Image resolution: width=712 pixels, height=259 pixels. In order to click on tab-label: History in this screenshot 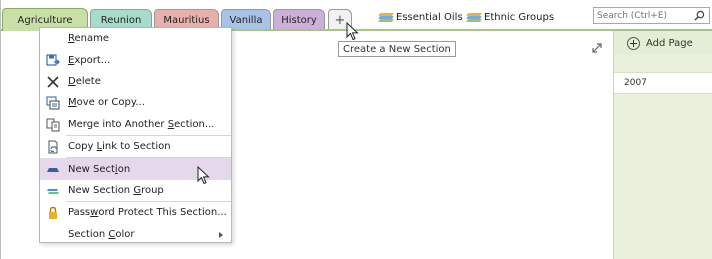, I will do `click(299, 20)`.